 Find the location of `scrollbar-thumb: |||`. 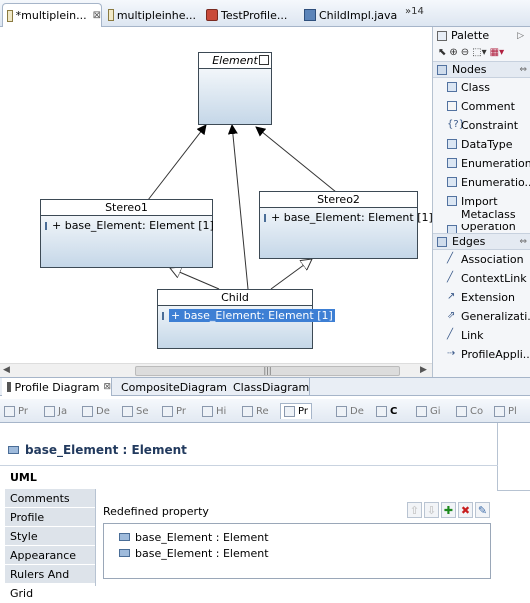

scrollbar-thumb: ||| is located at coordinates (267, 371).